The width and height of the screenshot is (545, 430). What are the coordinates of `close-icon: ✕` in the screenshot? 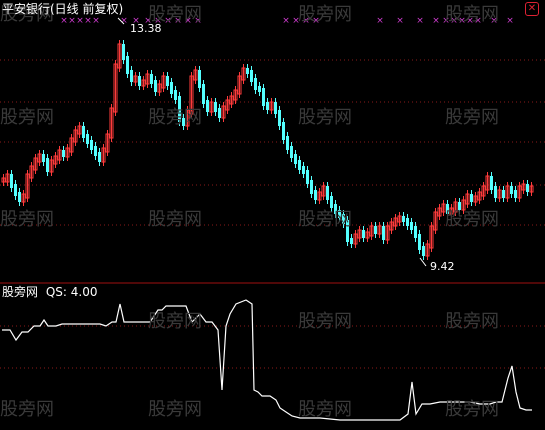 It's located at (532, 9).